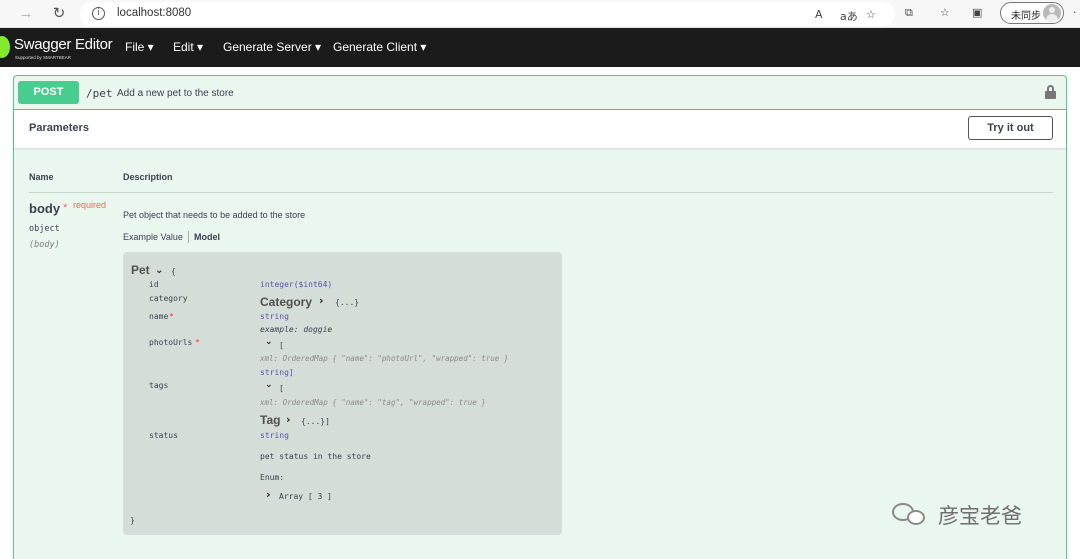 Image resolution: width=1080 pixels, height=559 pixels. What do you see at coordinates (315, 456) in the screenshot?
I see `prop-status-description: pet status in the store` at bounding box center [315, 456].